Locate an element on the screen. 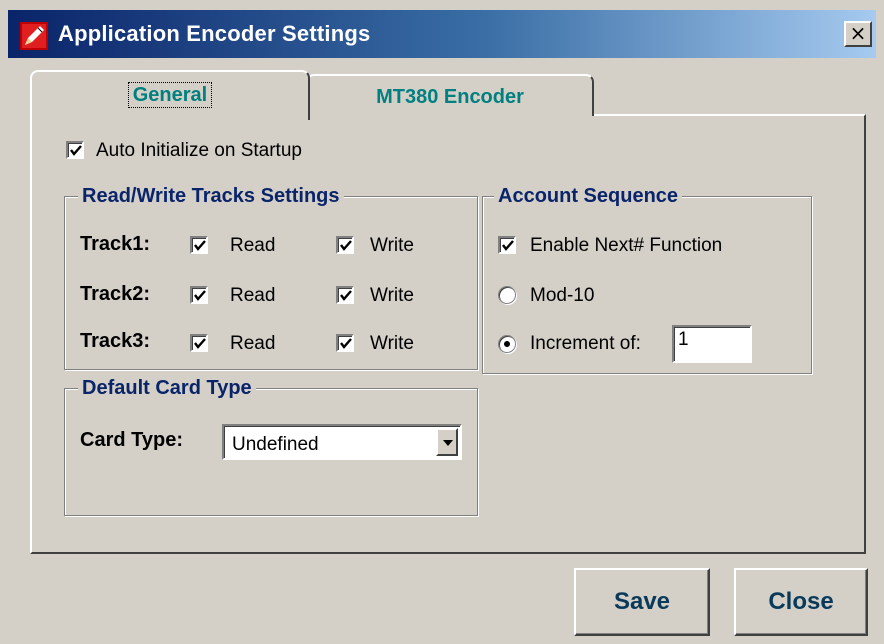 Image resolution: width=884 pixels, height=644 pixels. title-bar: Application Encoder Settings × is located at coordinates (442, 34).